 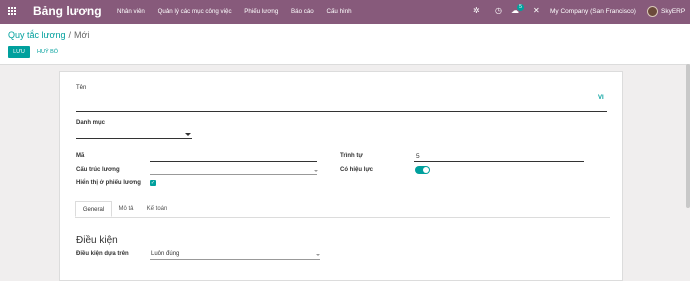 I want to click on show-on-payslip-checkbox: ✓, so click(x=153, y=183).